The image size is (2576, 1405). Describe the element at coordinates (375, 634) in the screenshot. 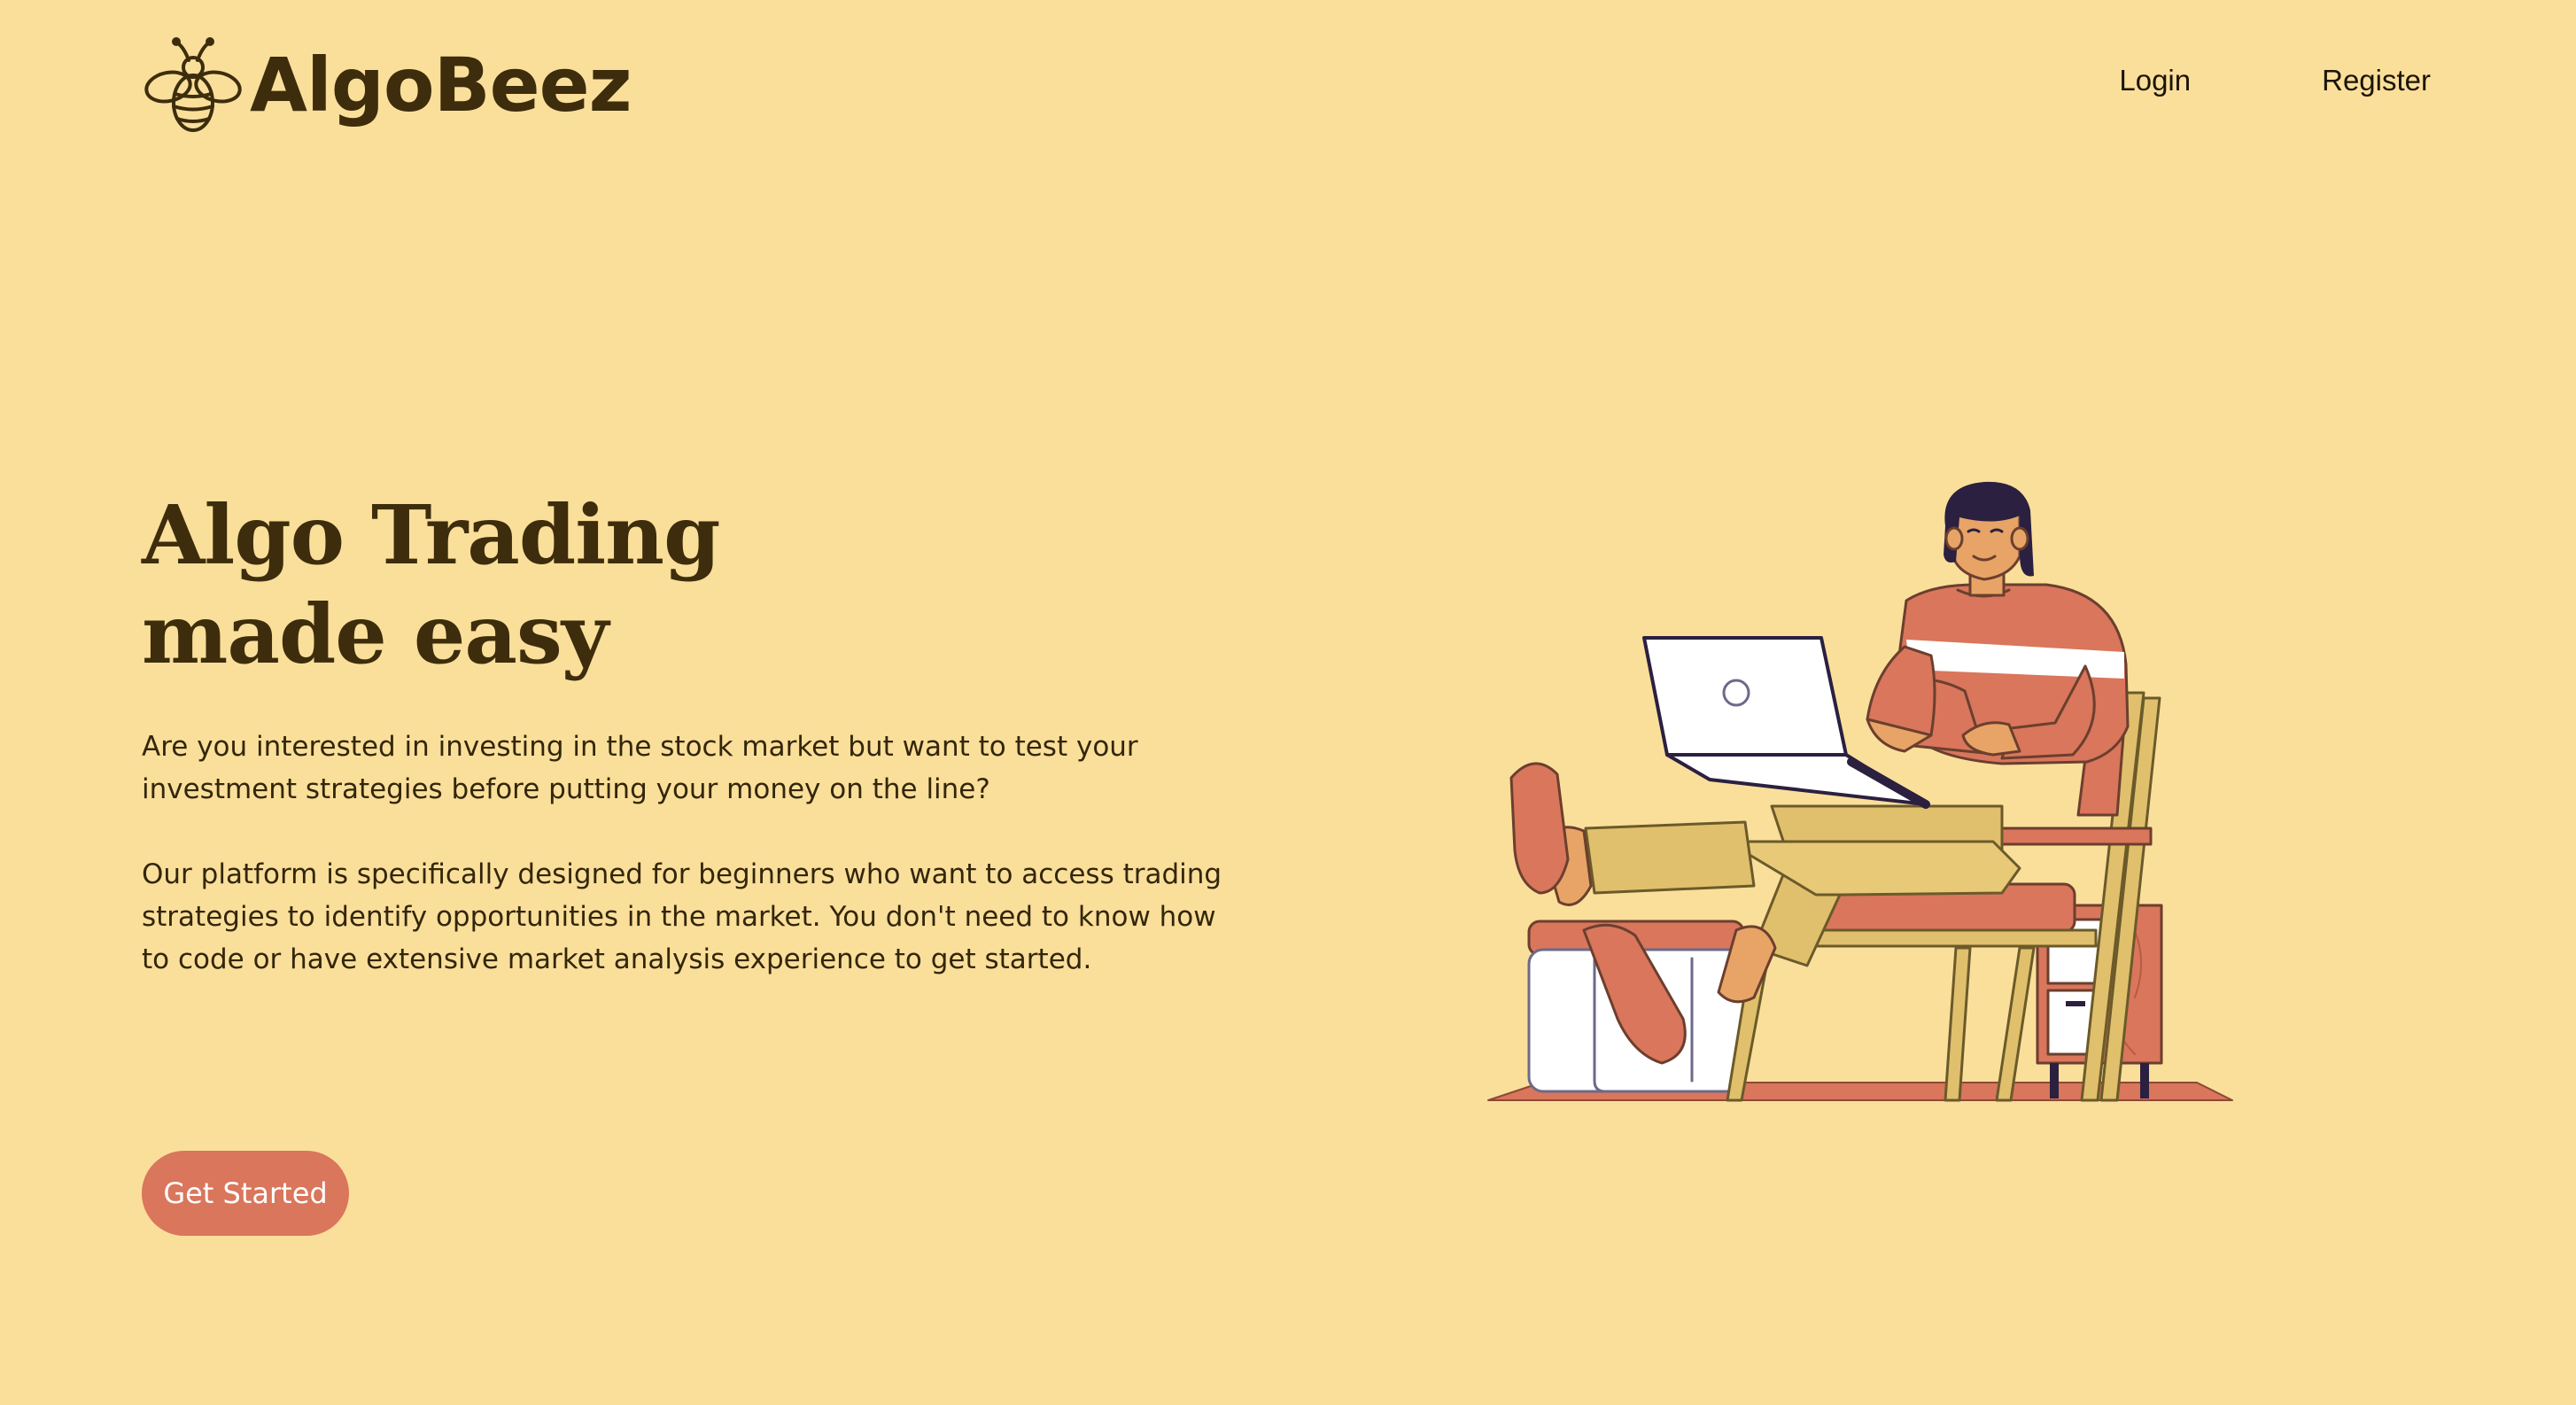

I see `hero-title-line-2: made easy` at that location.